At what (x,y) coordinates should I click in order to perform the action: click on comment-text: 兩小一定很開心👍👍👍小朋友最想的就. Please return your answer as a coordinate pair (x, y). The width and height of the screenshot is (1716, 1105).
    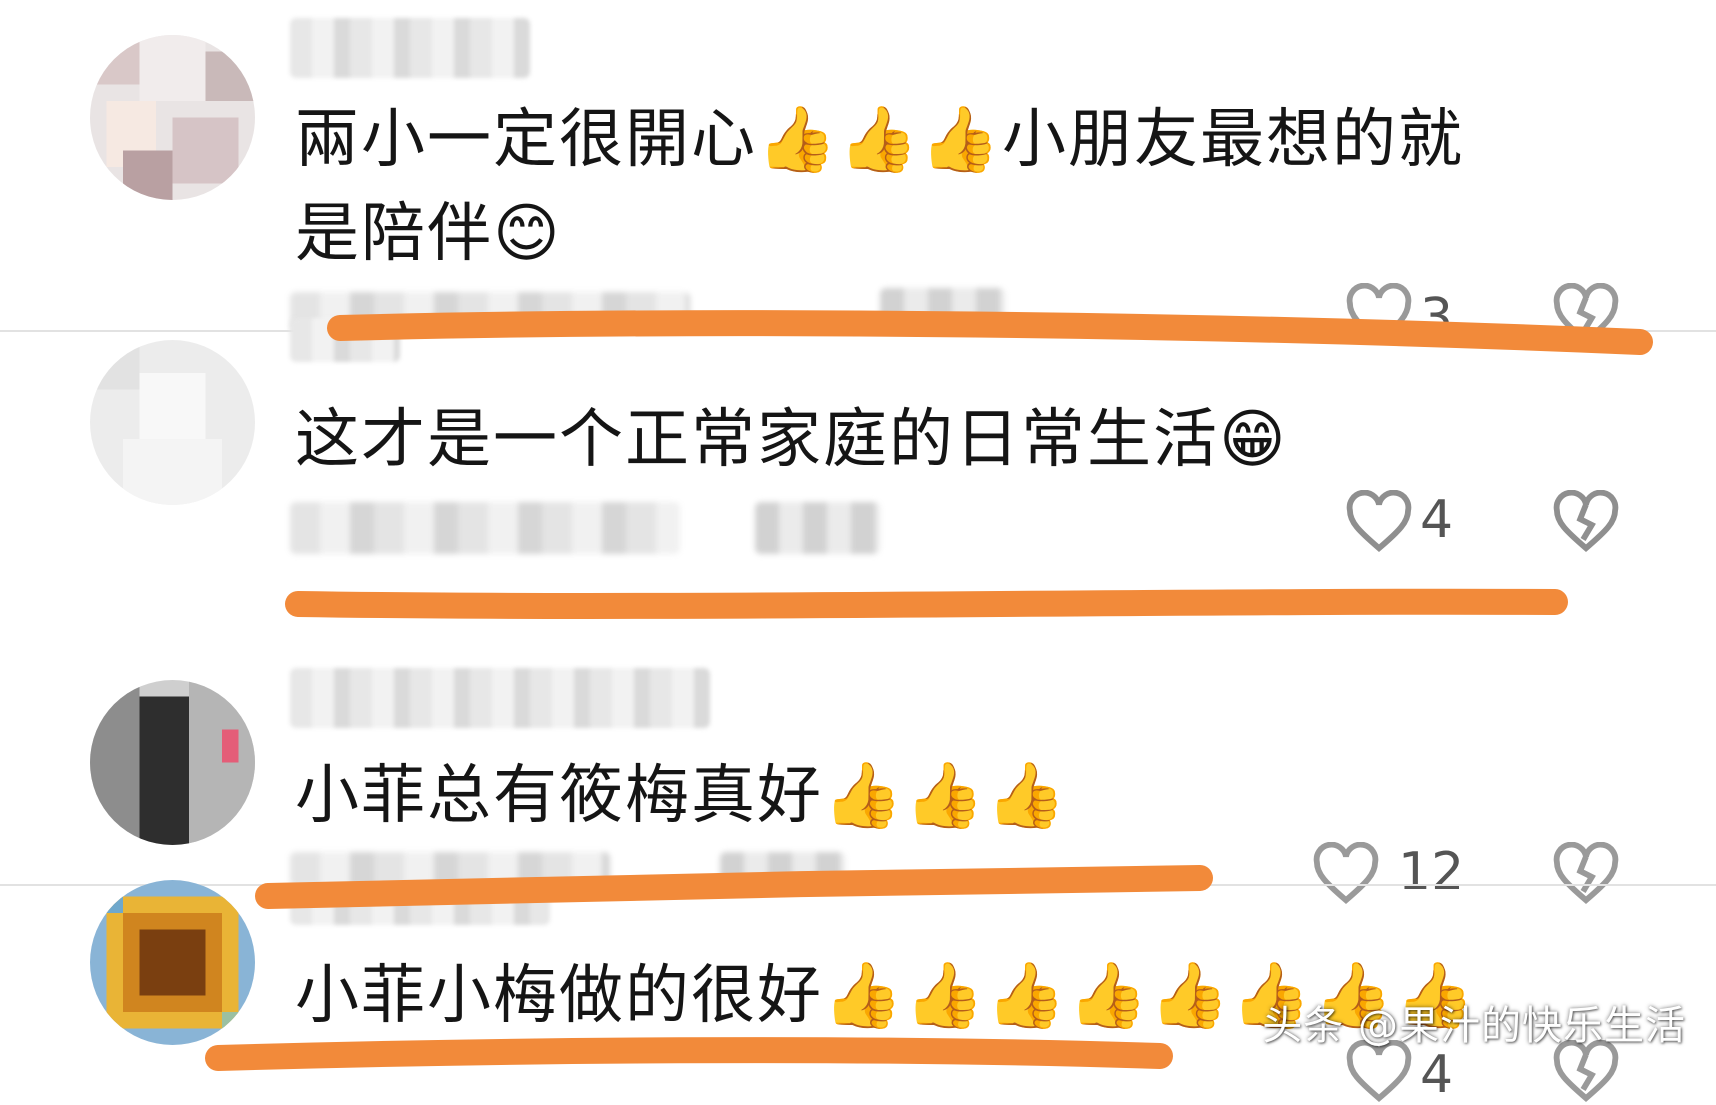
    Looking at the image, I should click on (880, 140).